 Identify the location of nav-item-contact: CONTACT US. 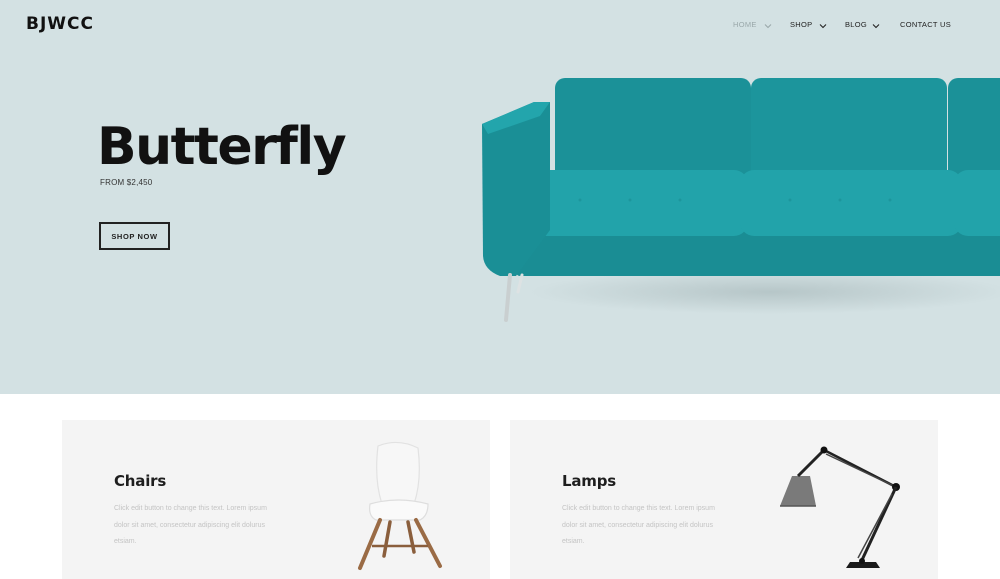
(925, 24).